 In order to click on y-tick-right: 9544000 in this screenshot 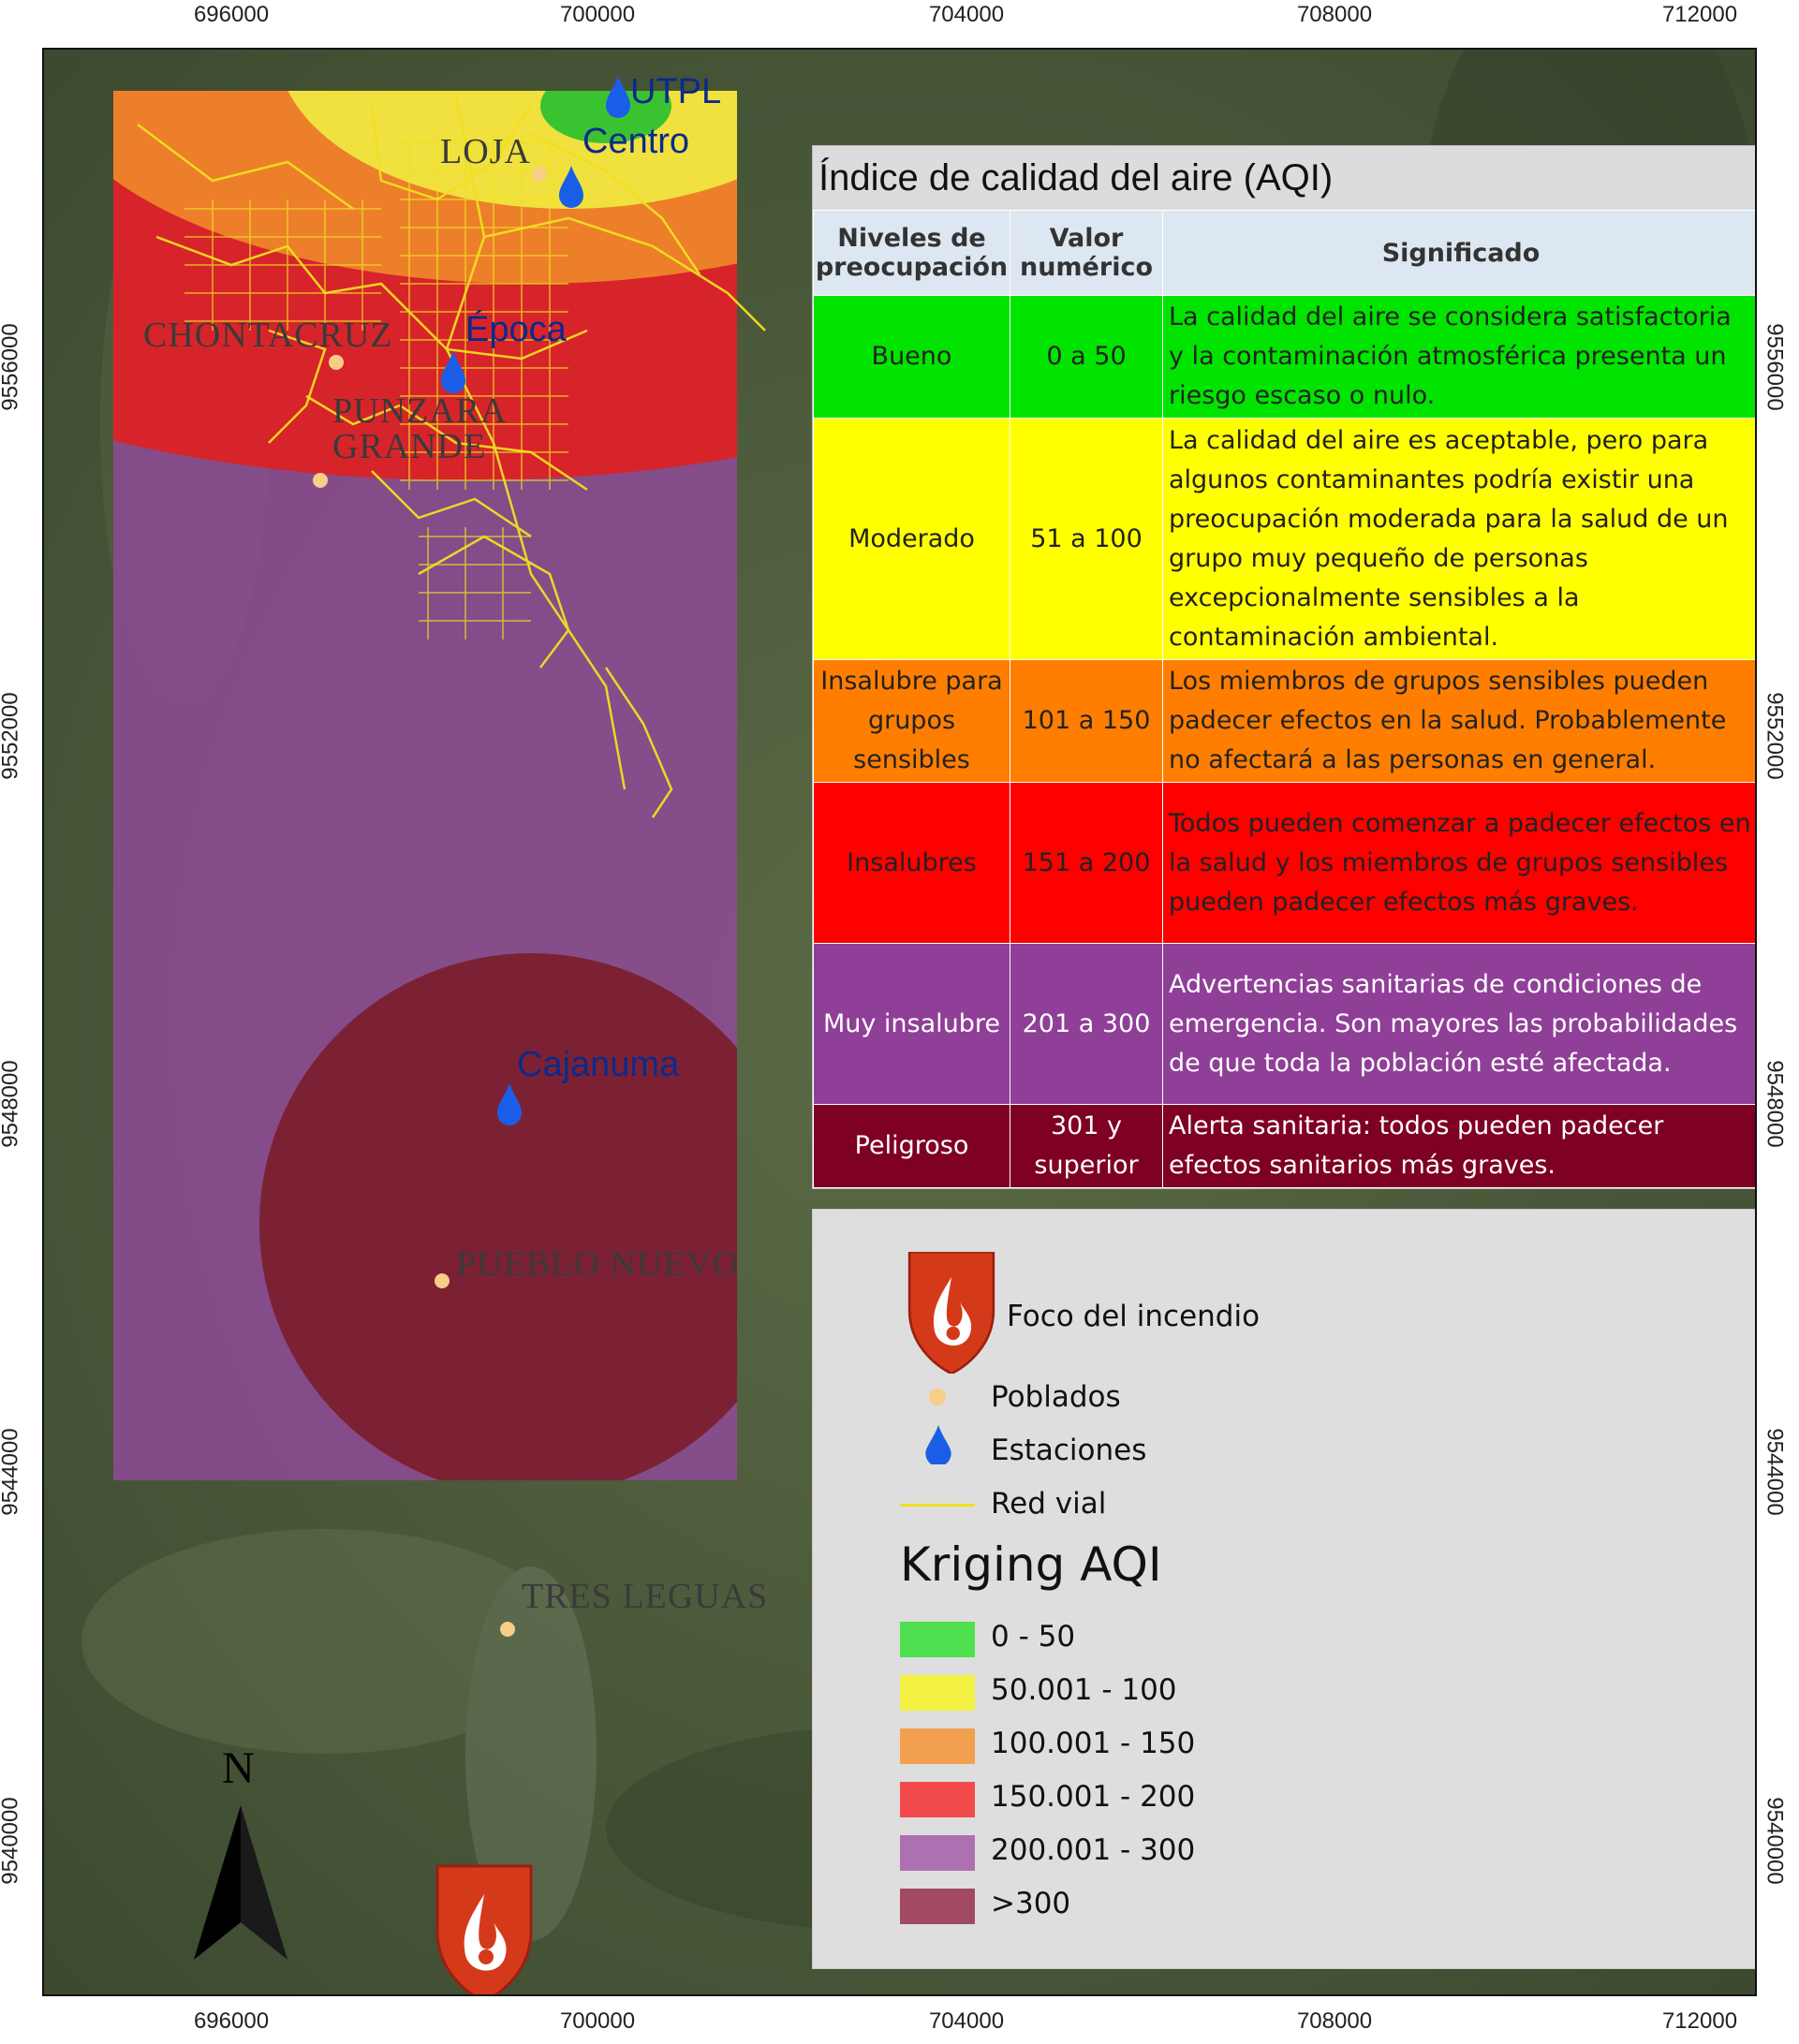, I will do `click(1775, 1472)`.